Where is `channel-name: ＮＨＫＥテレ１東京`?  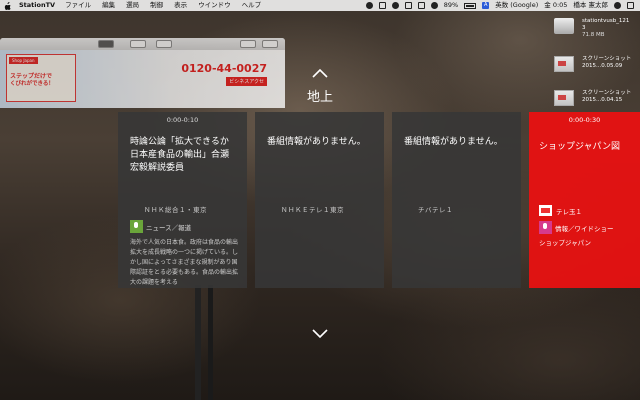 channel-name: ＮＨＫＥテレ１東京 is located at coordinates (312, 210).